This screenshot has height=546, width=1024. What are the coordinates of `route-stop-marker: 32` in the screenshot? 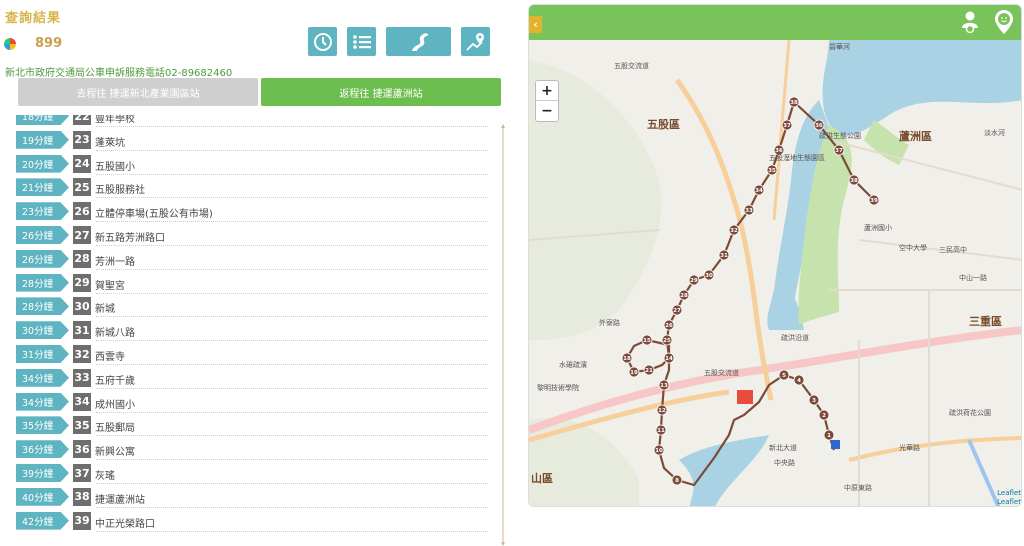 It's located at (734, 231).